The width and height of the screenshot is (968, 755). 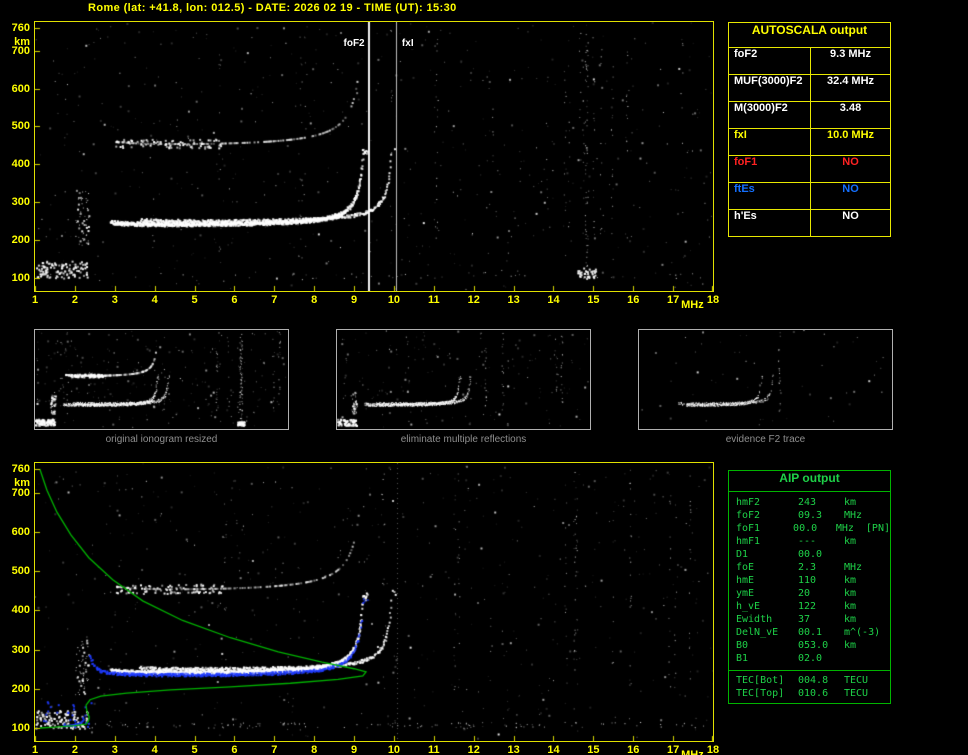 I want to click on aip-parameter-value: 00.1, so click(x=810, y=632).